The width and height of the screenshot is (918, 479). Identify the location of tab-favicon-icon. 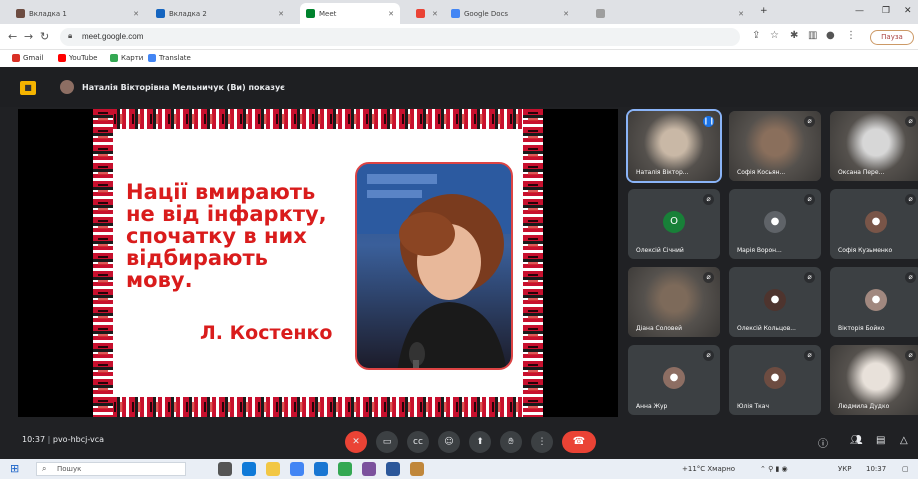
(310, 13).